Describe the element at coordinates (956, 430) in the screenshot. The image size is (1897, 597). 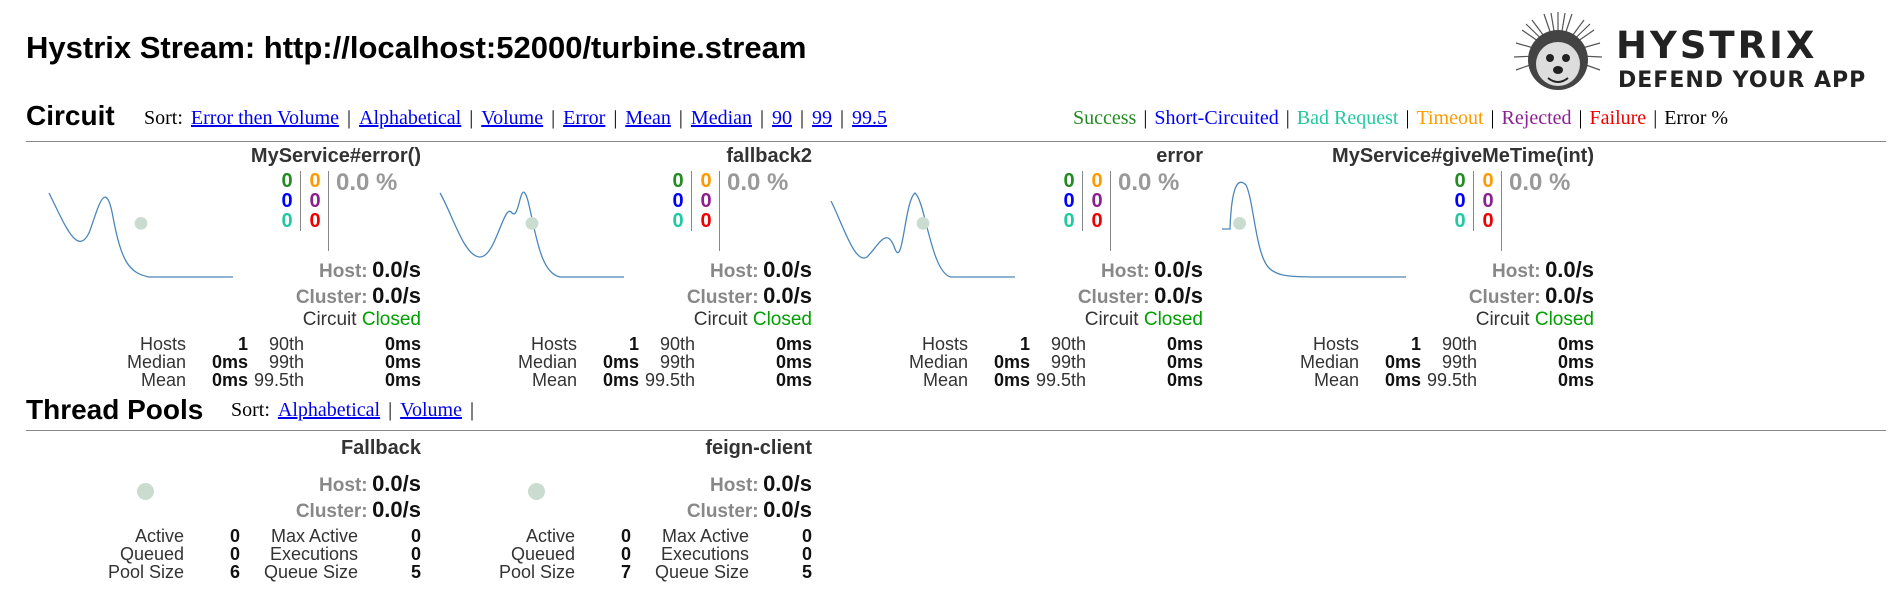
I see `threadpool-divider` at that location.